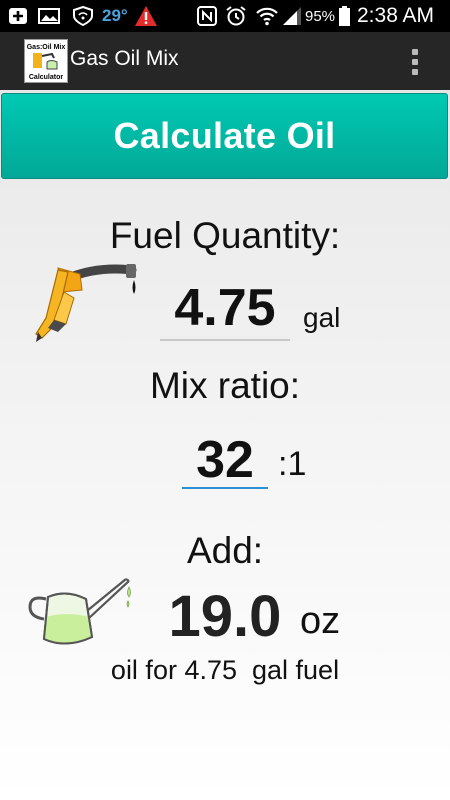 Image resolution: width=450 pixels, height=800 pixels. Describe the element at coordinates (292, 16) in the screenshot. I see `signal-icon` at that location.